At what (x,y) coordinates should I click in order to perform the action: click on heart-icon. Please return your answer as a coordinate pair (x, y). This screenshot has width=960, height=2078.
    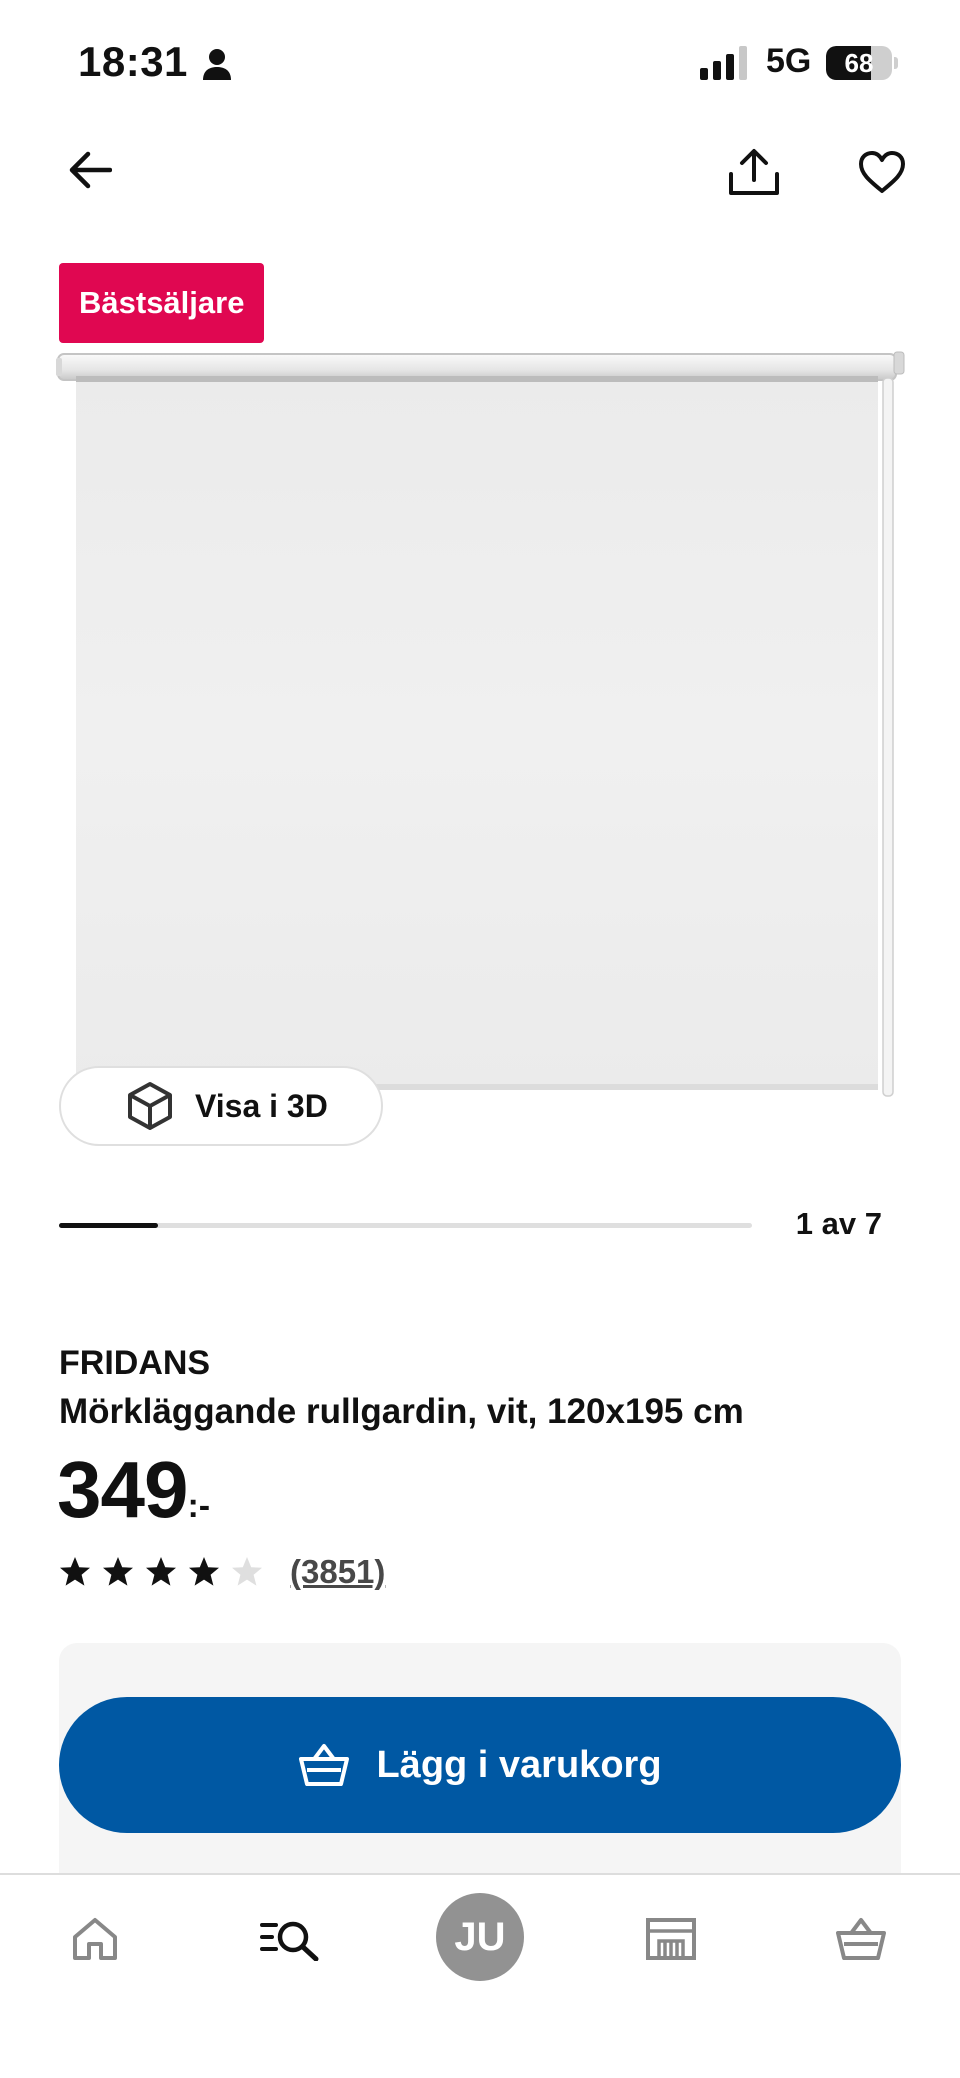
    Looking at the image, I should click on (882, 172).